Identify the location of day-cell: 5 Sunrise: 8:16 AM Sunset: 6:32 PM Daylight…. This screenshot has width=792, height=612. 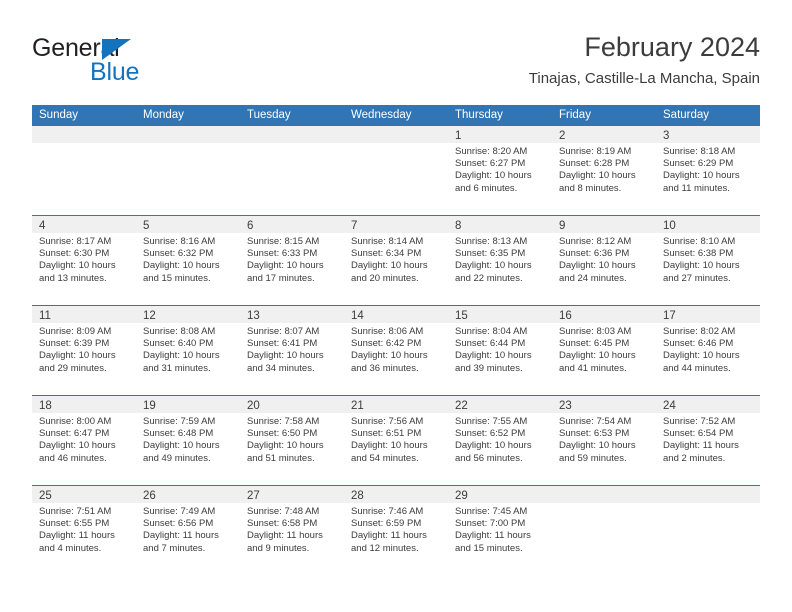
(188, 260).